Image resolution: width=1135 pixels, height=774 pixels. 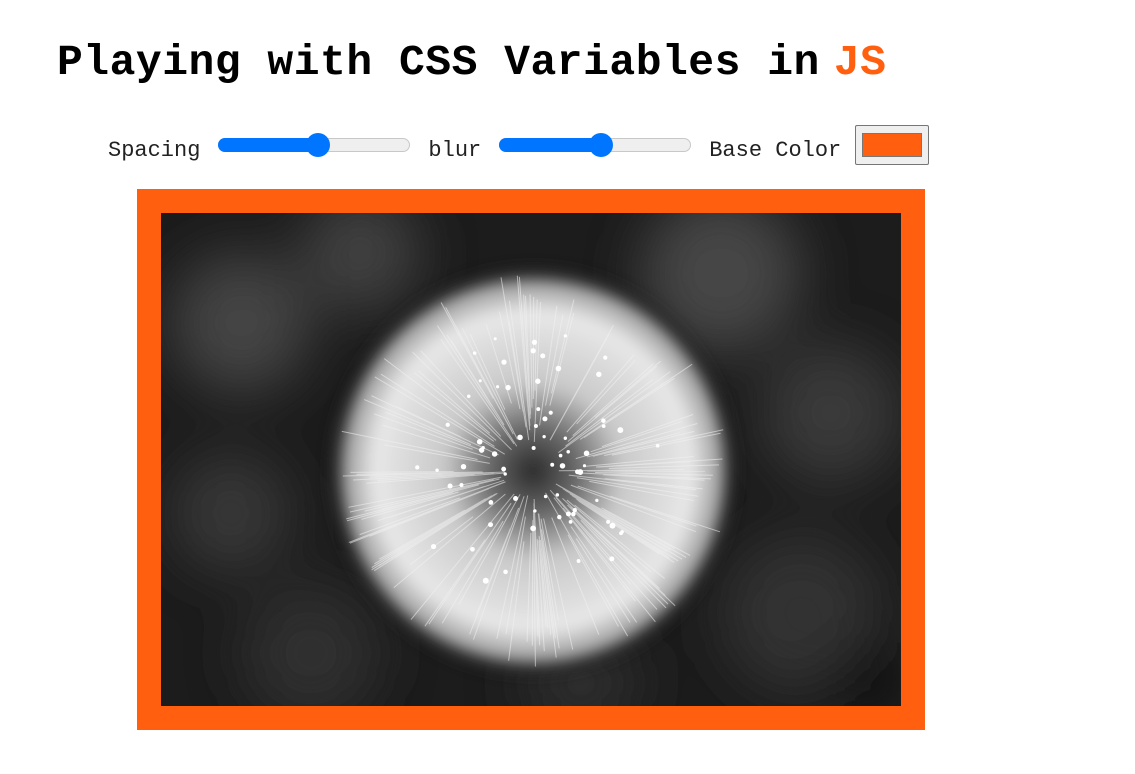 What do you see at coordinates (775, 150) in the screenshot?
I see `base-color-label: Base Color` at bounding box center [775, 150].